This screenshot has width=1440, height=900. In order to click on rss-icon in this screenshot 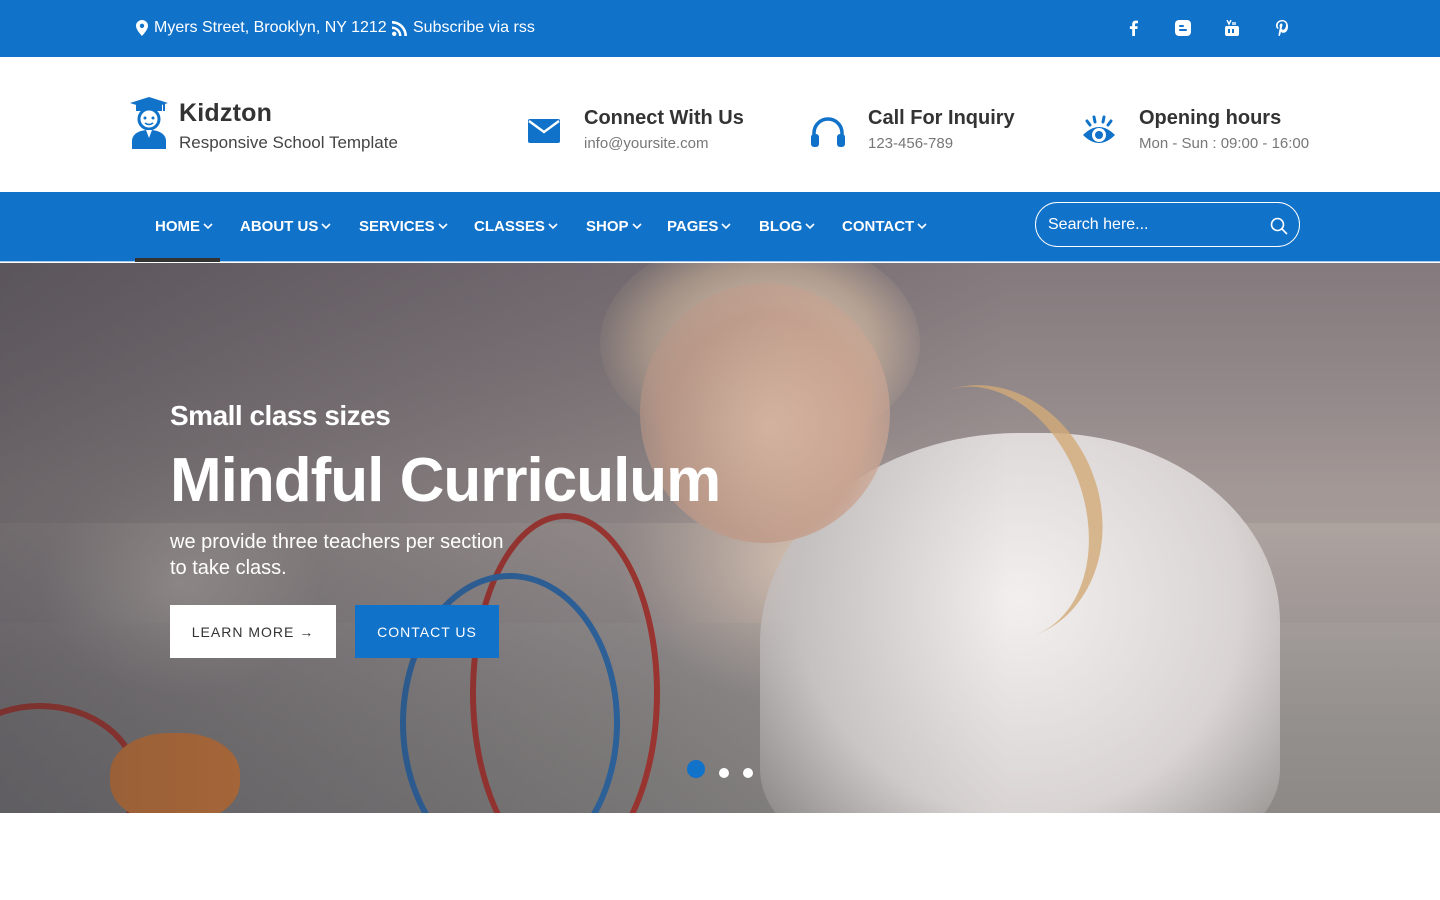, I will do `click(399, 28)`.